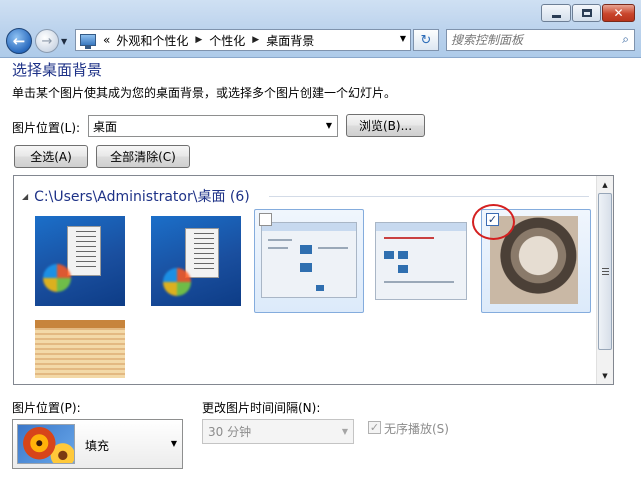  I want to click on control-panel-icon, so click(88, 41).